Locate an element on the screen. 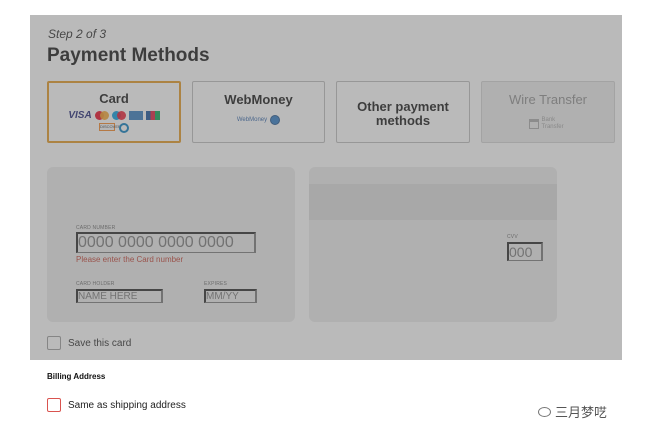 Image resolution: width=656 pixels, height=441 pixels. maestro-logo is located at coordinates (118, 115).